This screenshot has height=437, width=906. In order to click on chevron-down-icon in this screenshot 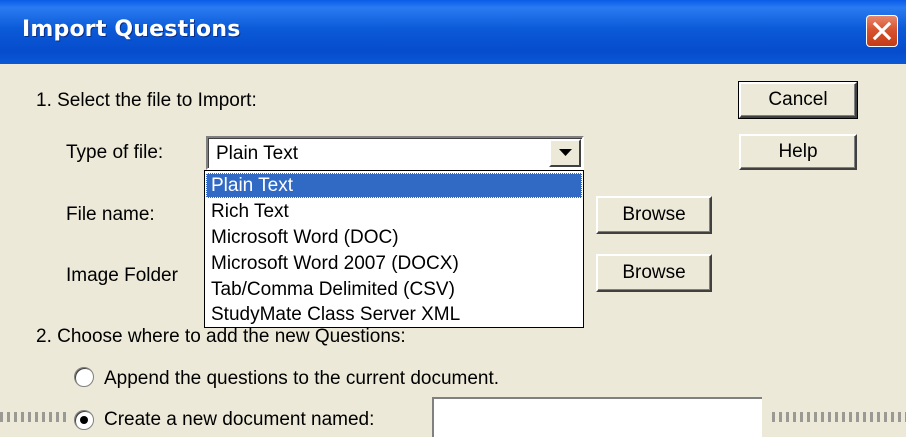, I will do `click(565, 152)`.